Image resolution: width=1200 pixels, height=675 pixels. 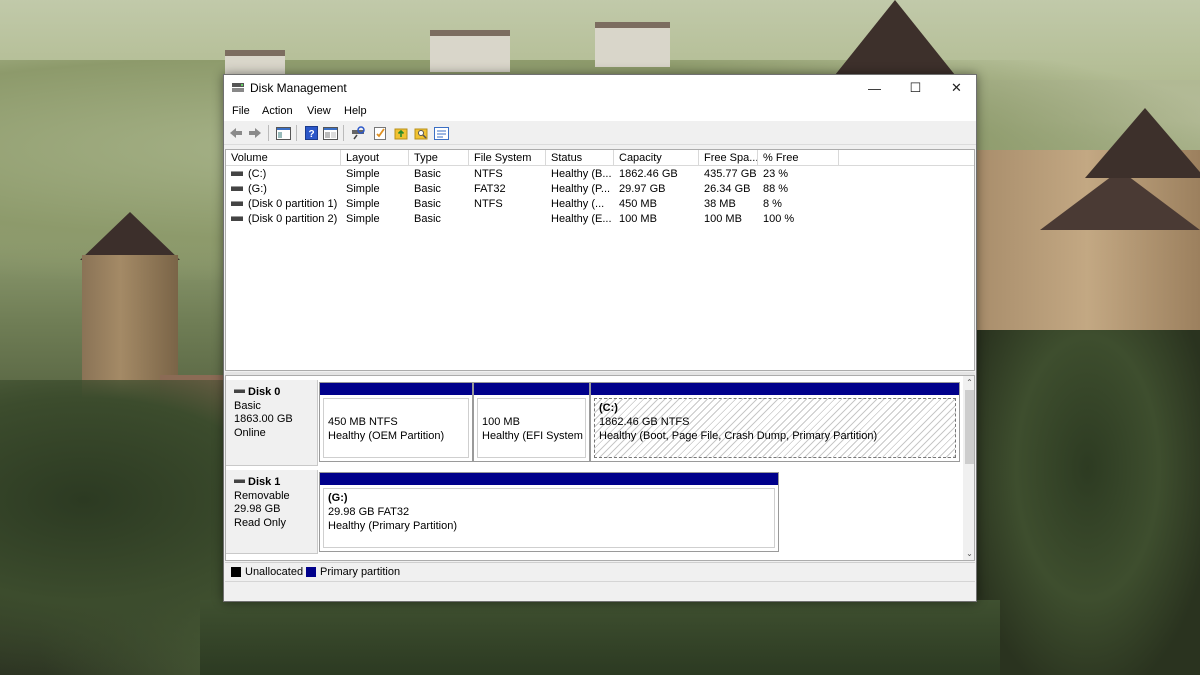 What do you see at coordinates (915, 88) in the screenshot?
I see `maximize-button: ☐` at bounding box center [915, 88].